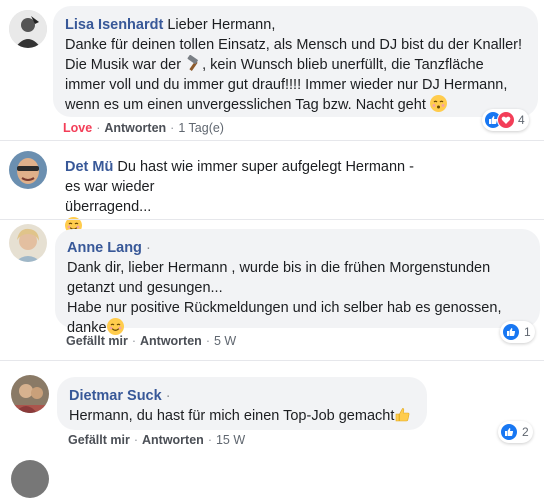  I want to click on timestamp: 1 Tag(e), so click(201, 128).